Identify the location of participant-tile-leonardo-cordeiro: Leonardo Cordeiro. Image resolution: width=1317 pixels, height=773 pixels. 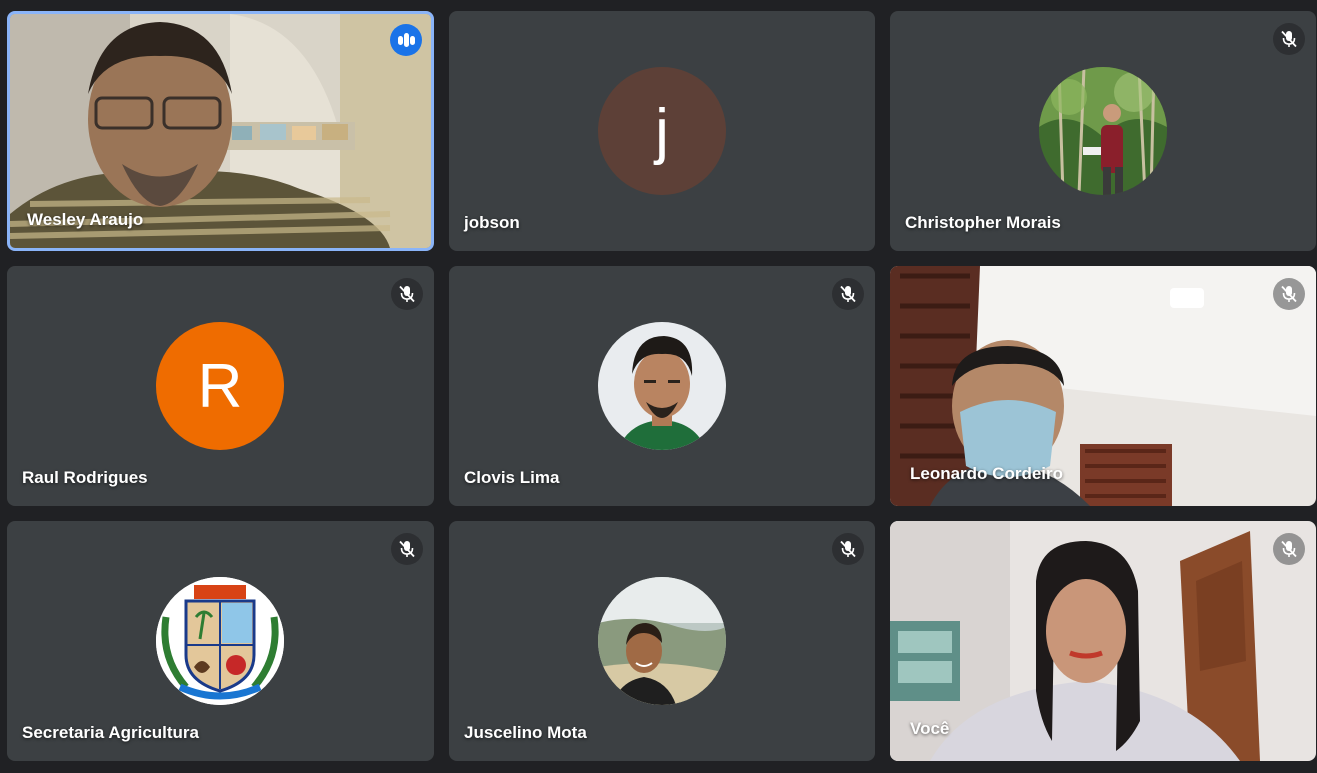
(1103, 386).